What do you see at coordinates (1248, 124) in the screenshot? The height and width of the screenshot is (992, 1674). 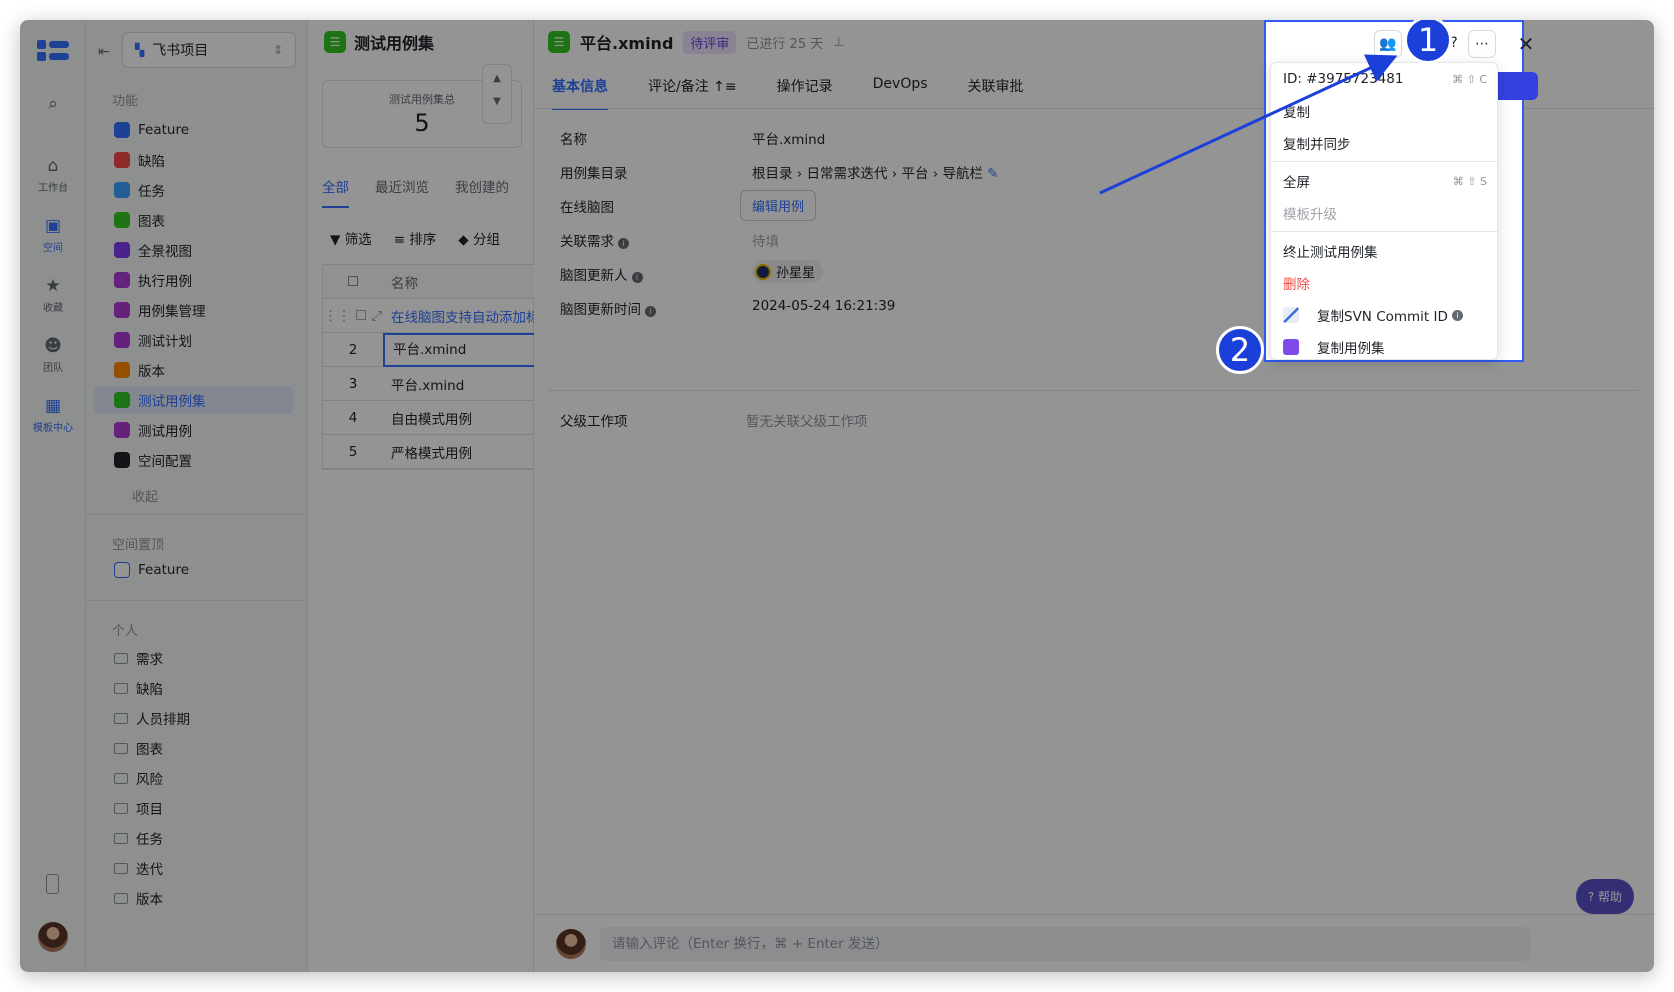 I see `annotation-arrow` at bounding box center [1248, 124].